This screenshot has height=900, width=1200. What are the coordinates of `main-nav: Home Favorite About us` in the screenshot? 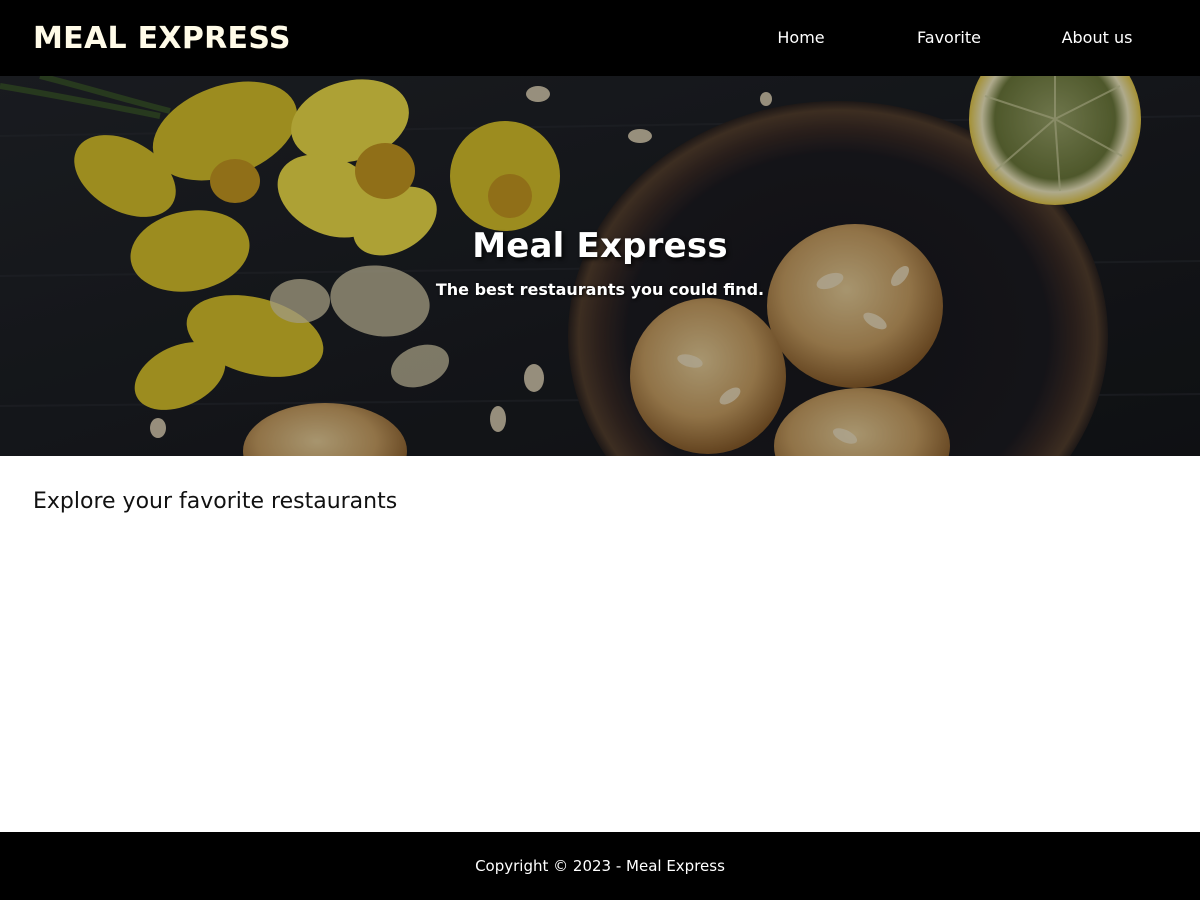 It's located at (947, 38).